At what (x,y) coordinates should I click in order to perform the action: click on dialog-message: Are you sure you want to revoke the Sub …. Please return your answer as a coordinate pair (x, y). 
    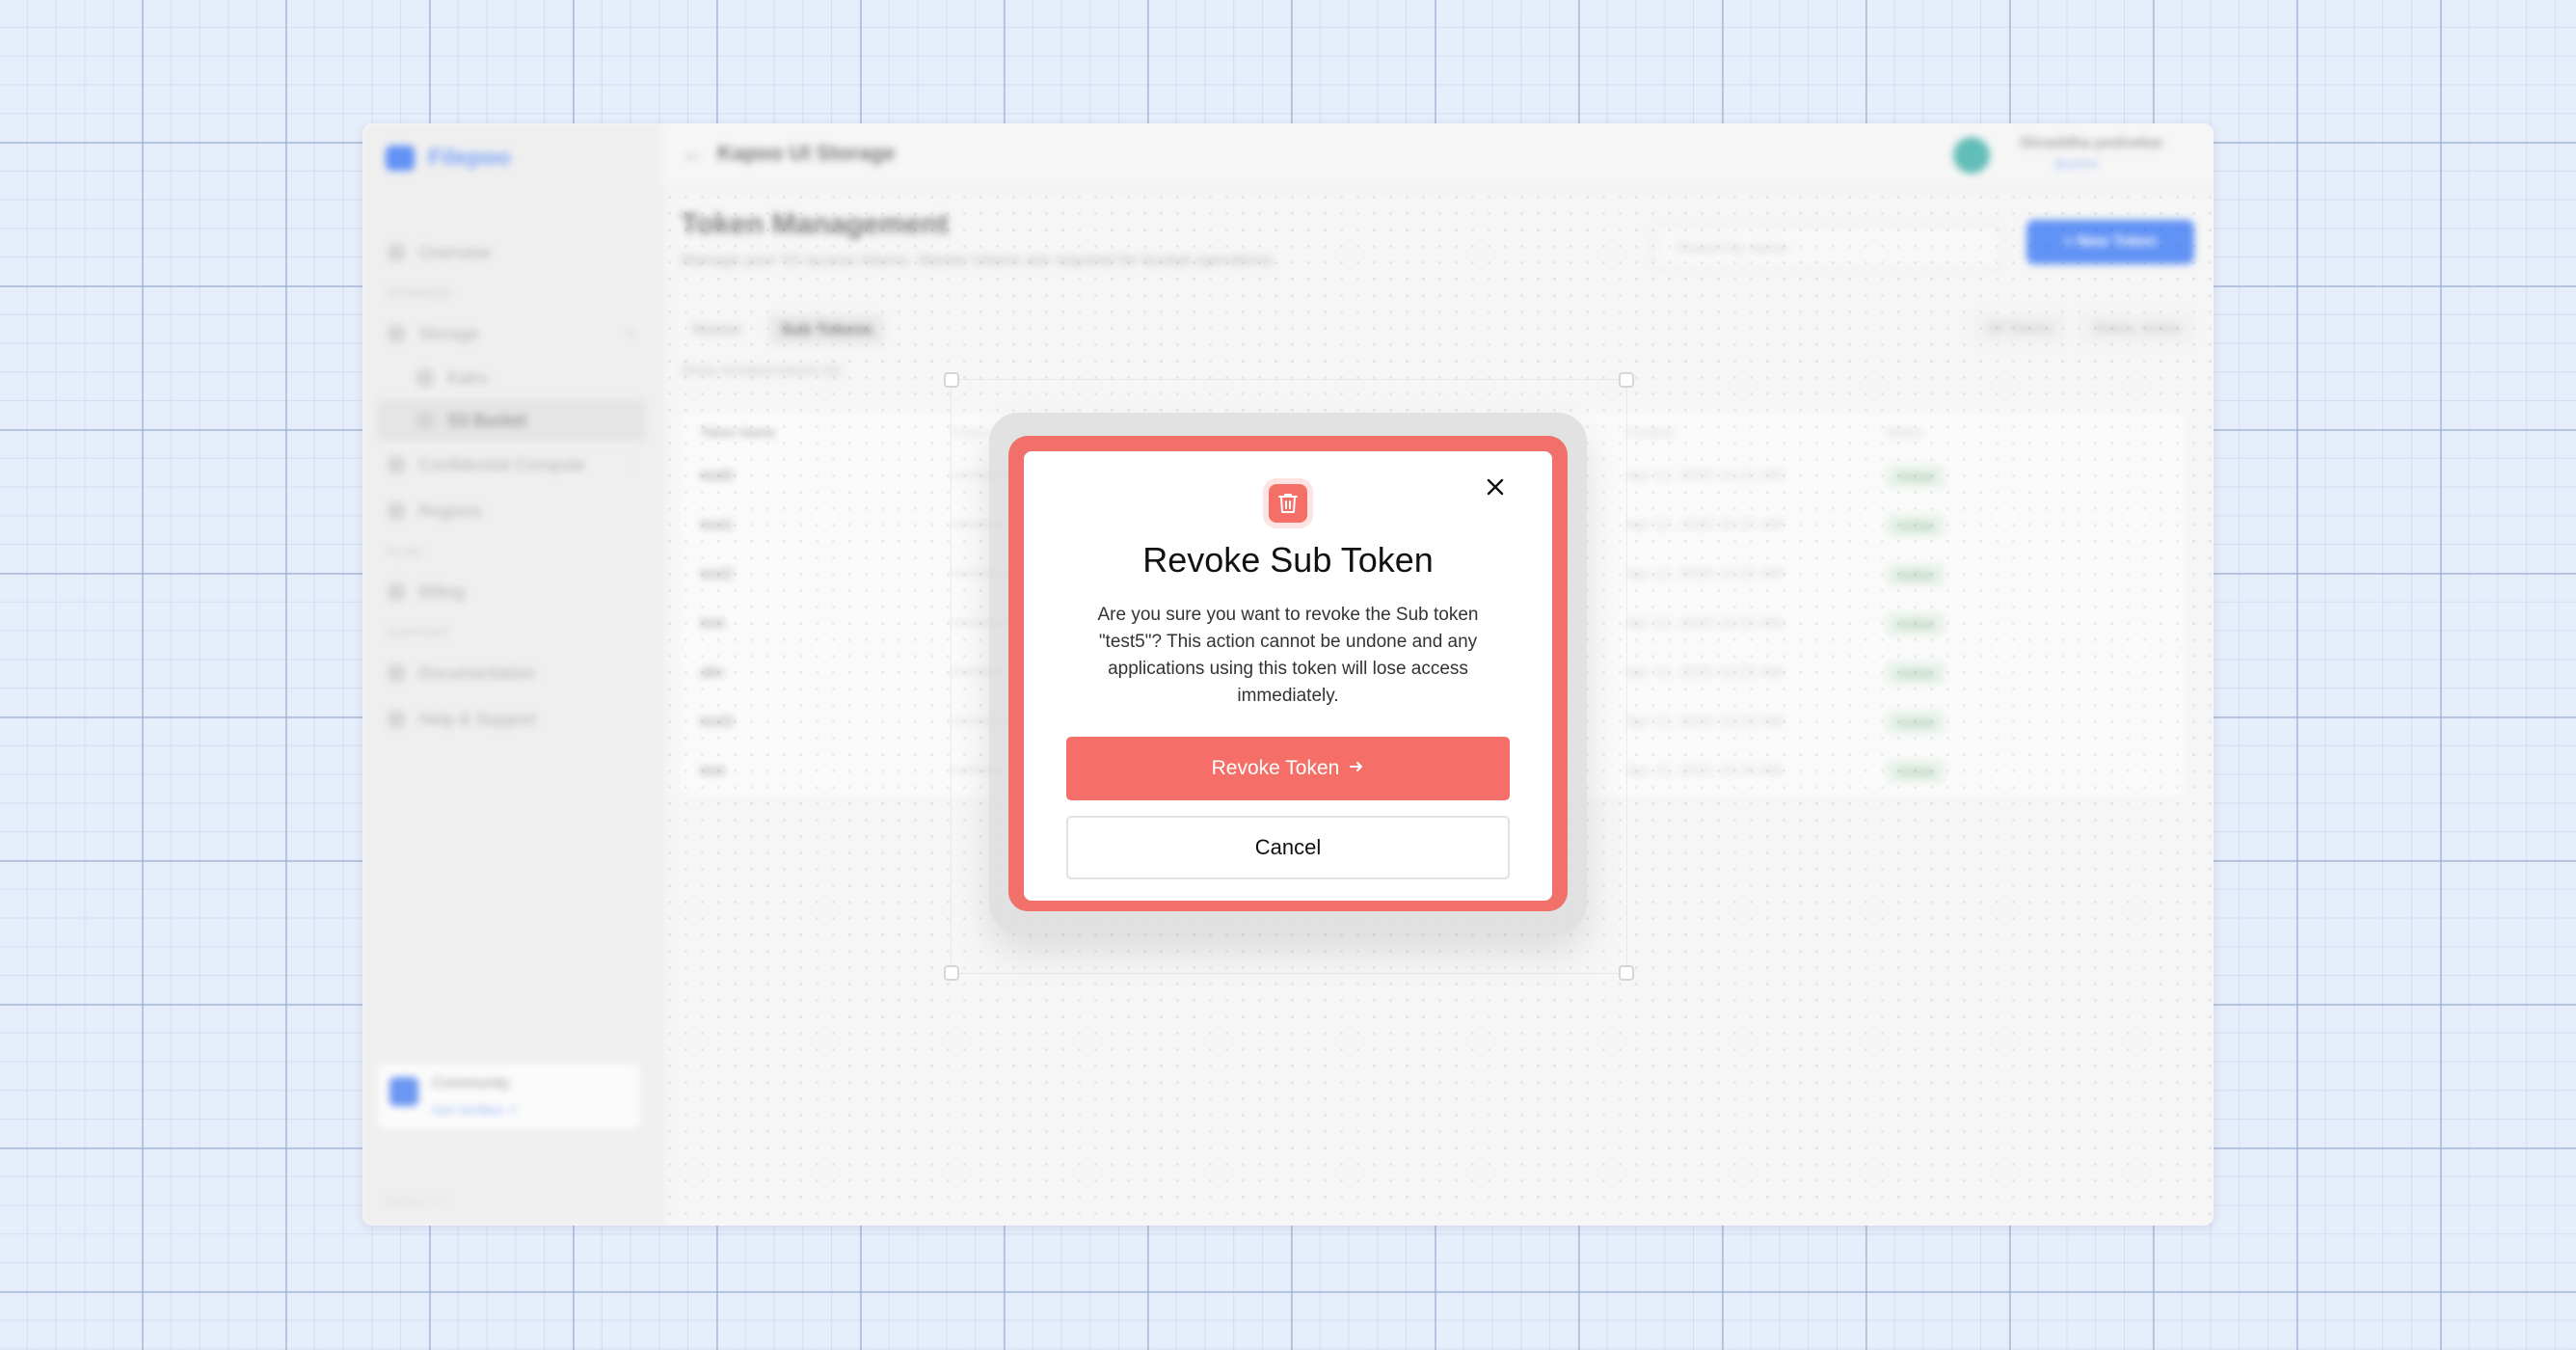
    Looking at the image, I should click on (1288, 655).